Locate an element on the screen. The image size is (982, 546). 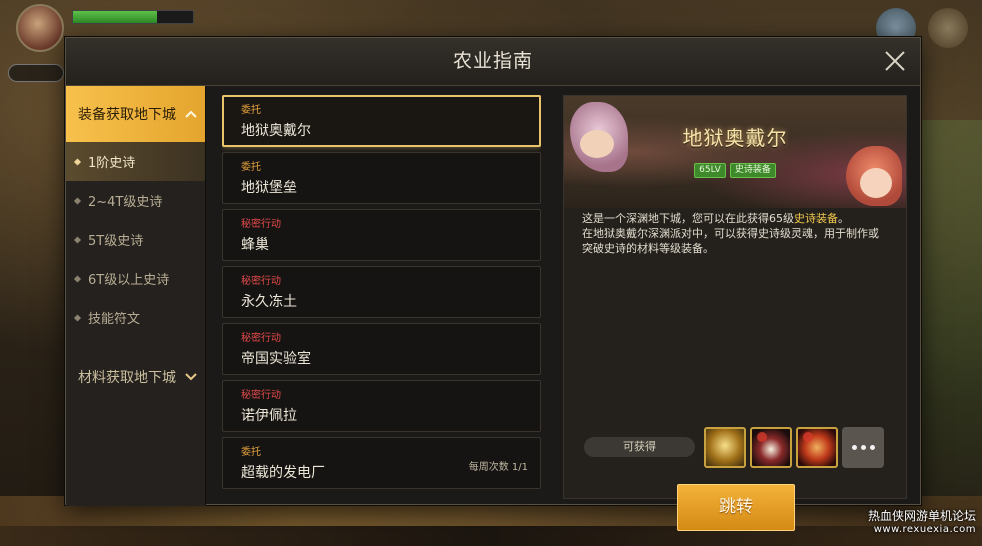
close-icon is located at coordinates (895, 61).